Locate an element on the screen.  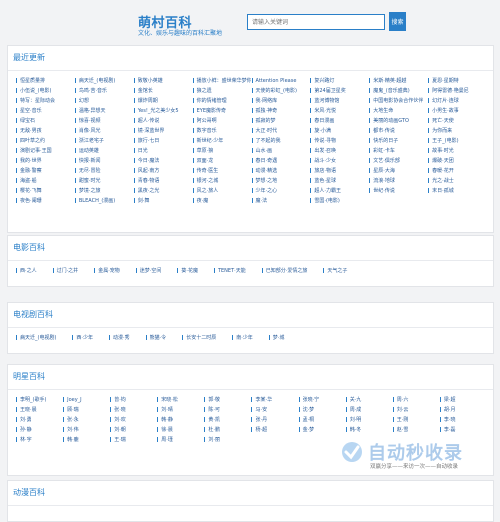
star-link: 刘·朝 is located at coordinates (132, 430).